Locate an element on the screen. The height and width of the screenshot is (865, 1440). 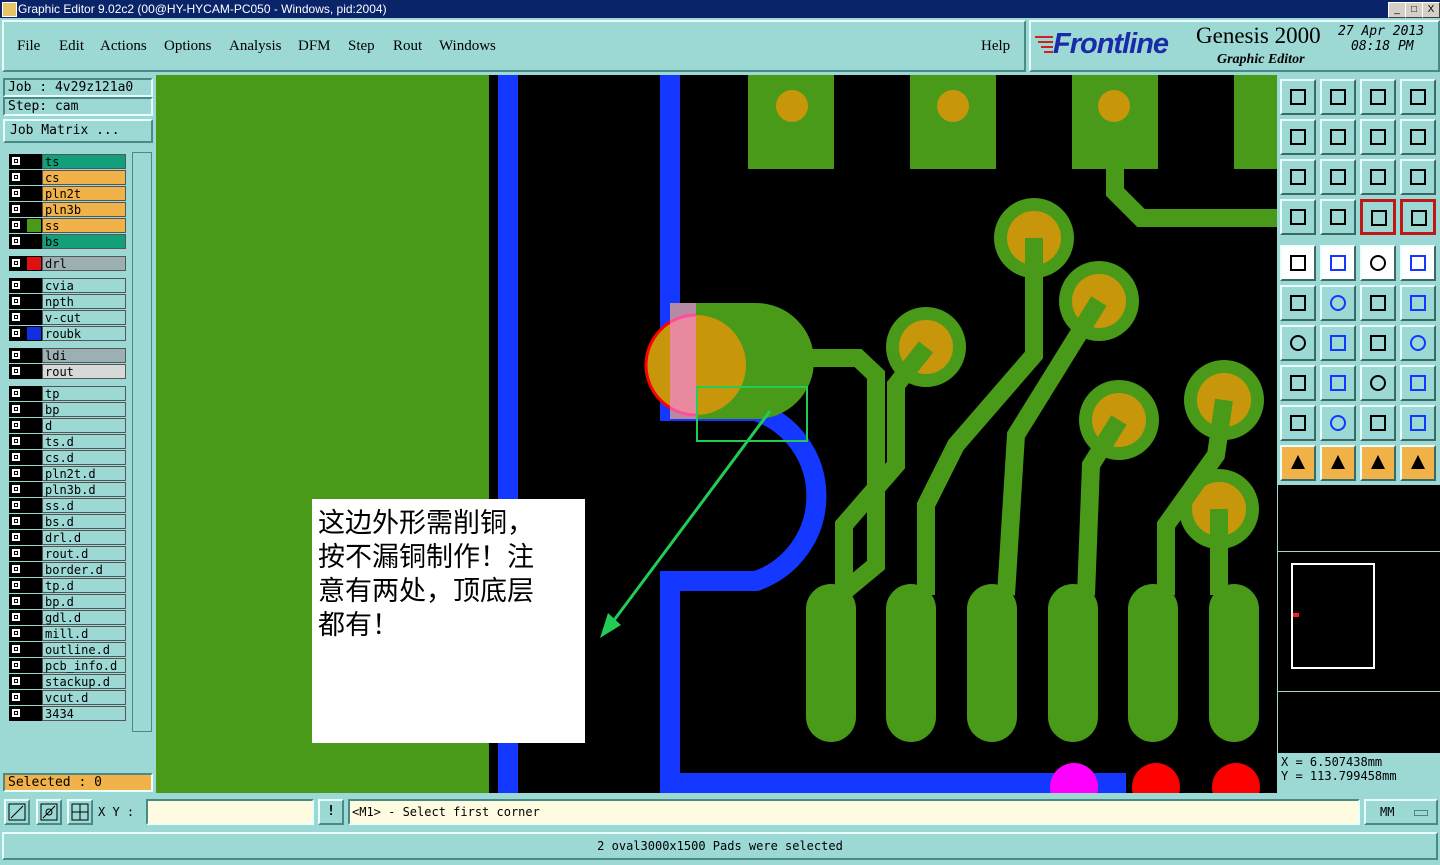
split-tool is located at coordinates (1338, 383).